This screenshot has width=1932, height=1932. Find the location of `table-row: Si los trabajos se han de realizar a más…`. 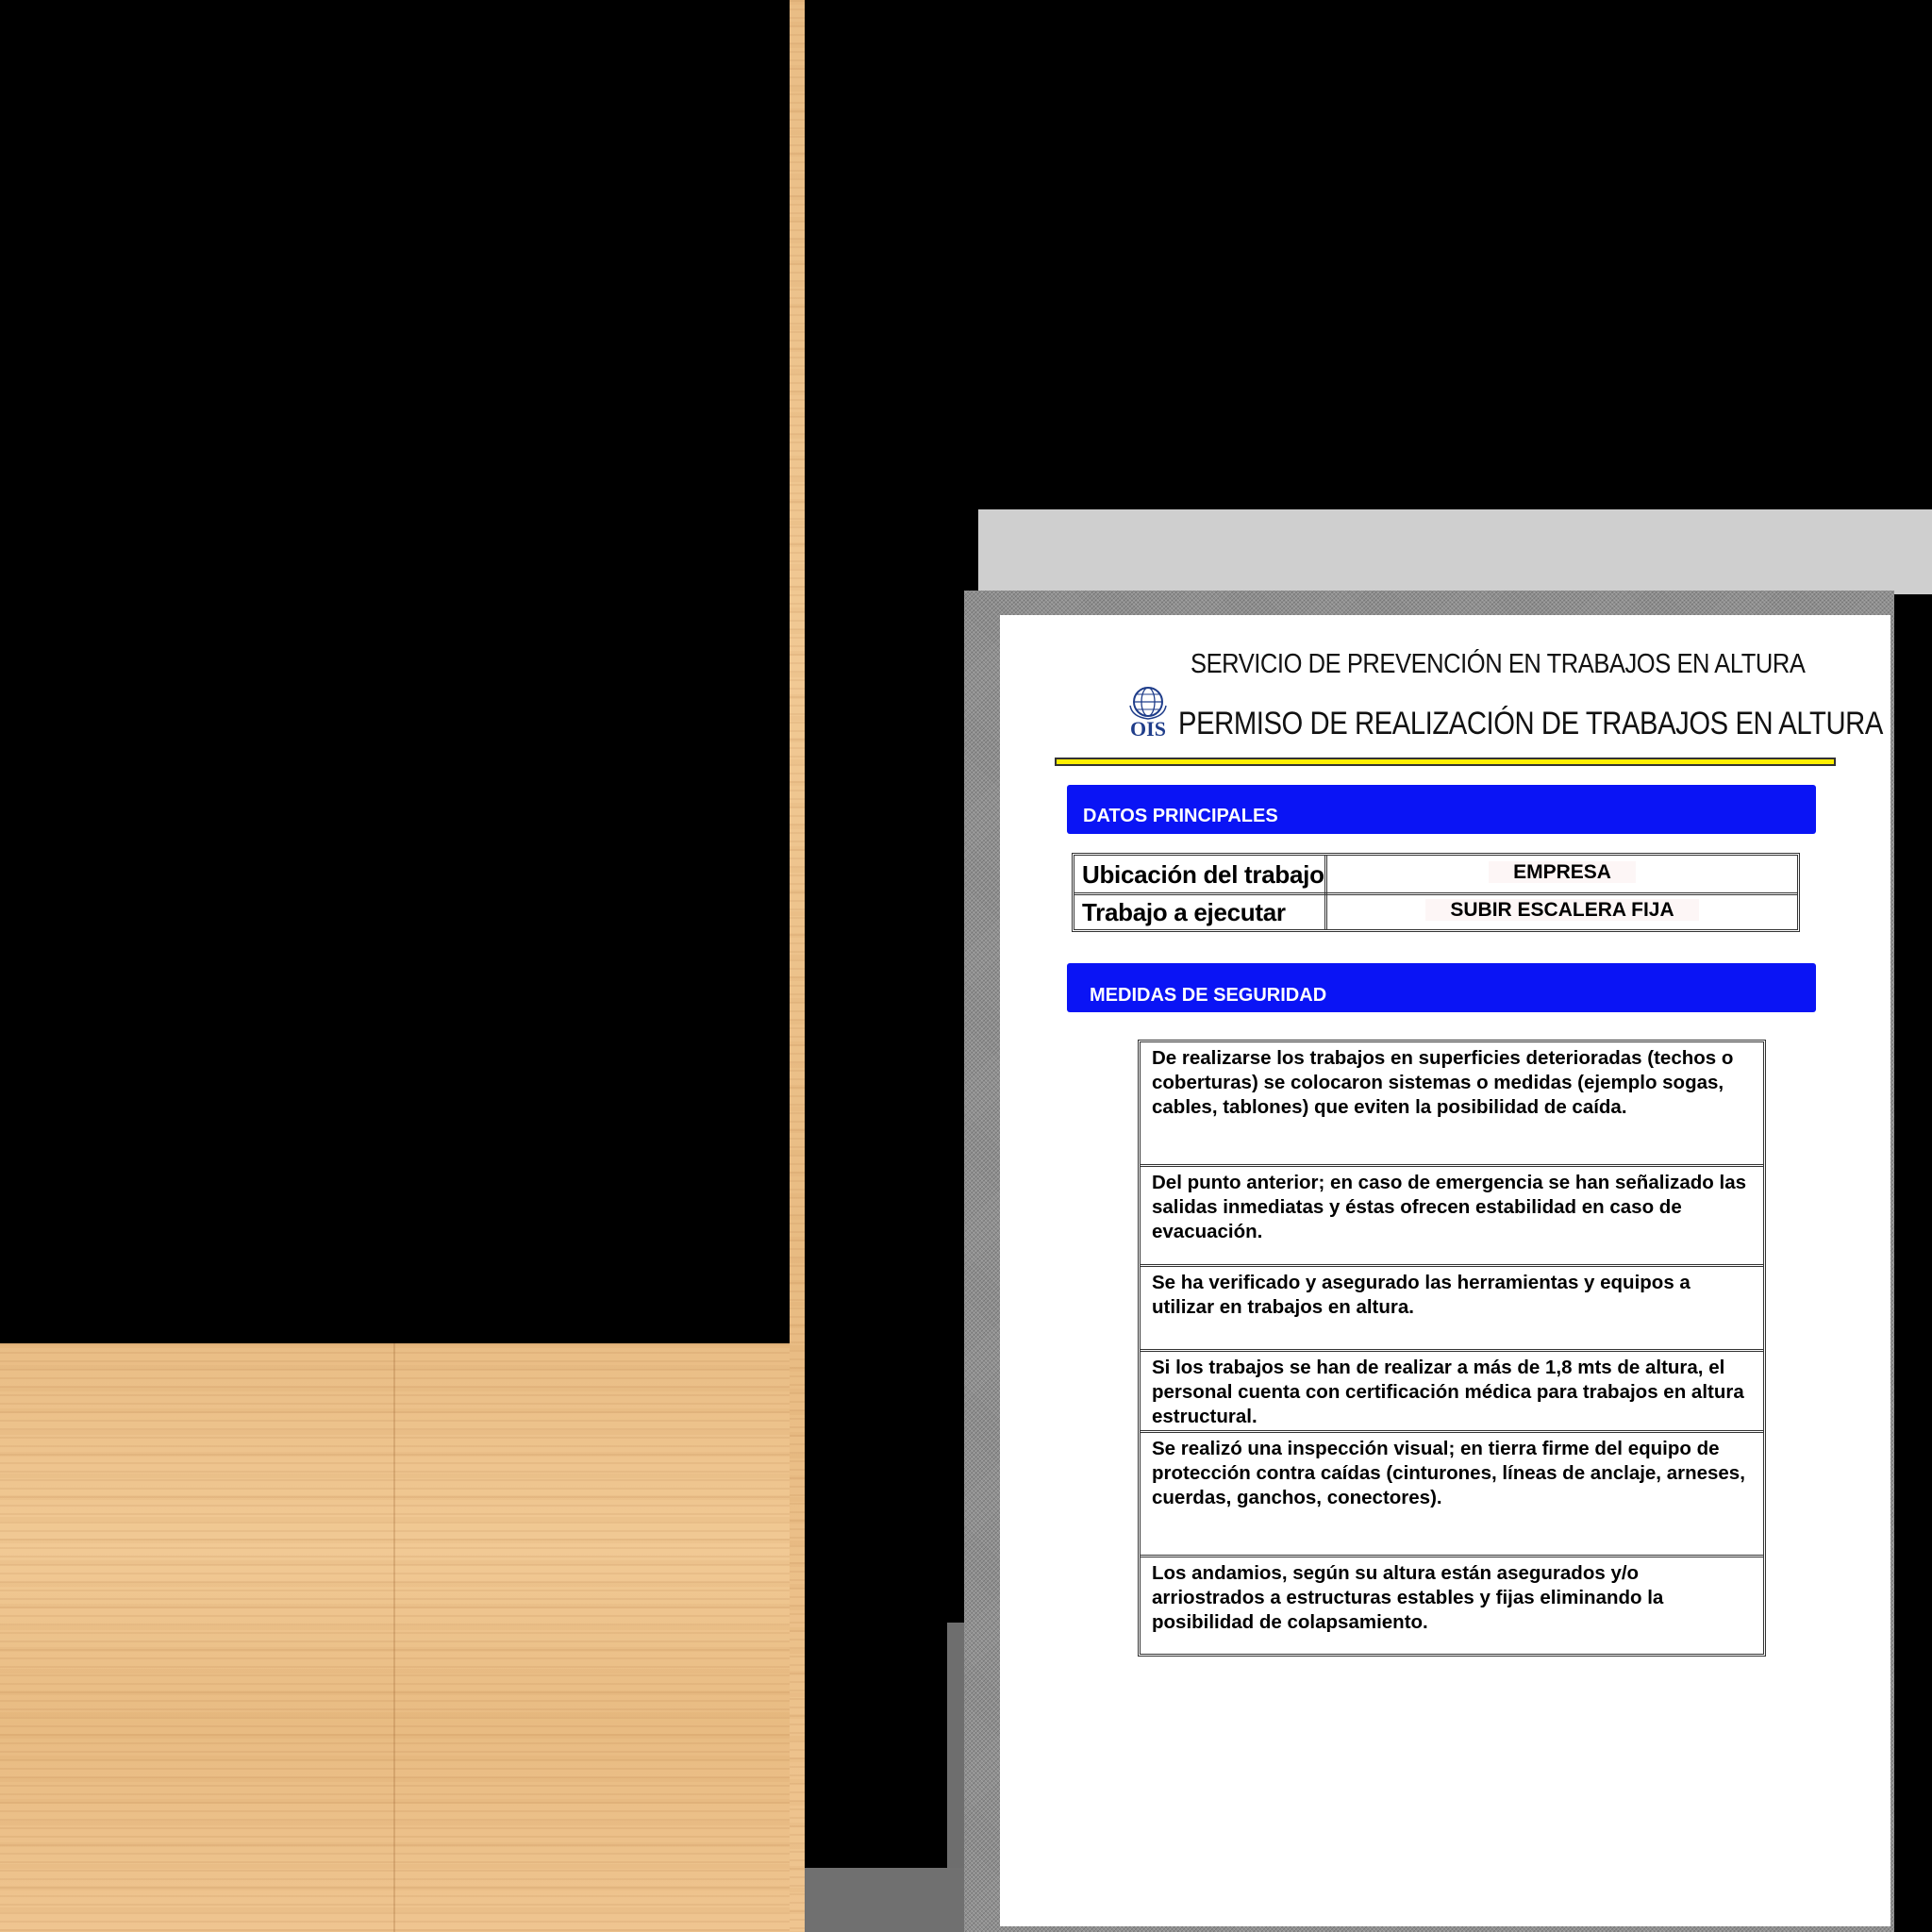

table-row: Si los trabajos se han de realizar a más… is located at coordinates (1452, 1393).